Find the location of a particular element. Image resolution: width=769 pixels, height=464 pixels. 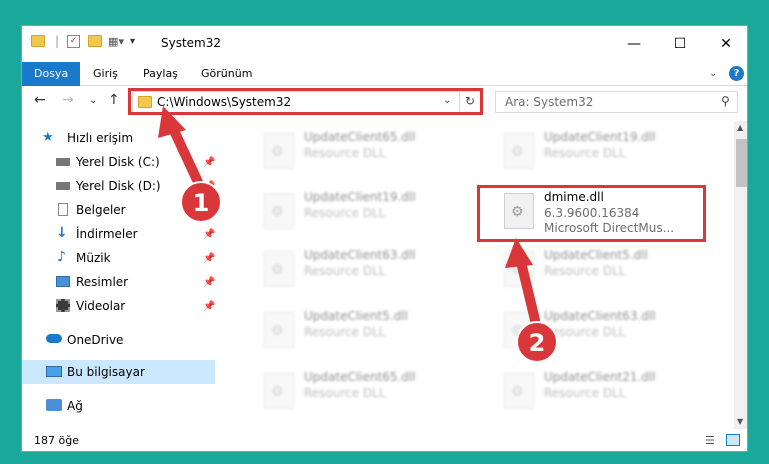

sidebar-item-disk-c: Yerel Disk (C:) 📌 is located at coordinates (118, 162).